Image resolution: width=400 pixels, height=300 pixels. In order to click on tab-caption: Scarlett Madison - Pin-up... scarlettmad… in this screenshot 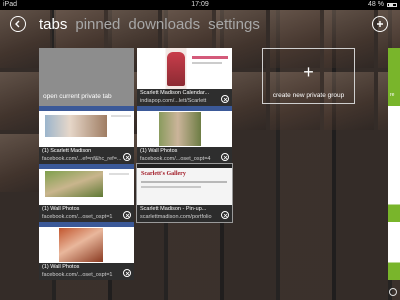, I will do `click(184, 213)`.